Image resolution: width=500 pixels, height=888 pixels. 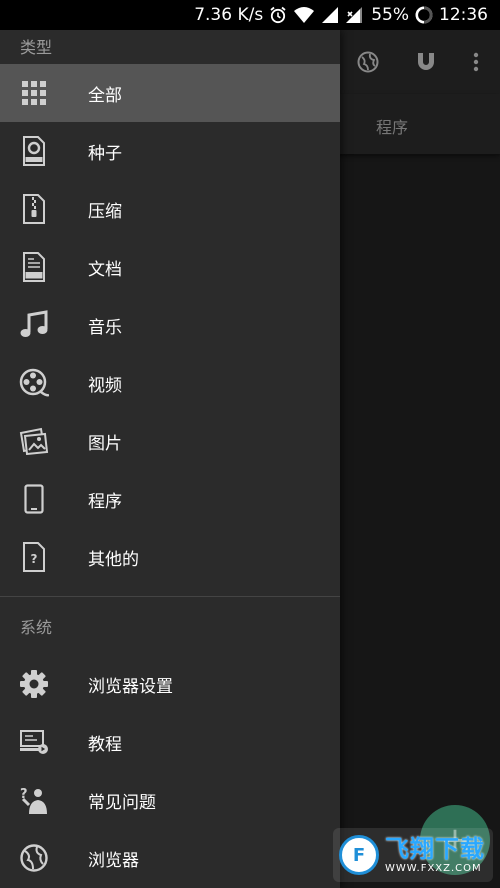 What do you see at coordinates (170, 441) in the screenshot?
I see `nav-item-pictures: 图片` at bounding box center [170, 441].